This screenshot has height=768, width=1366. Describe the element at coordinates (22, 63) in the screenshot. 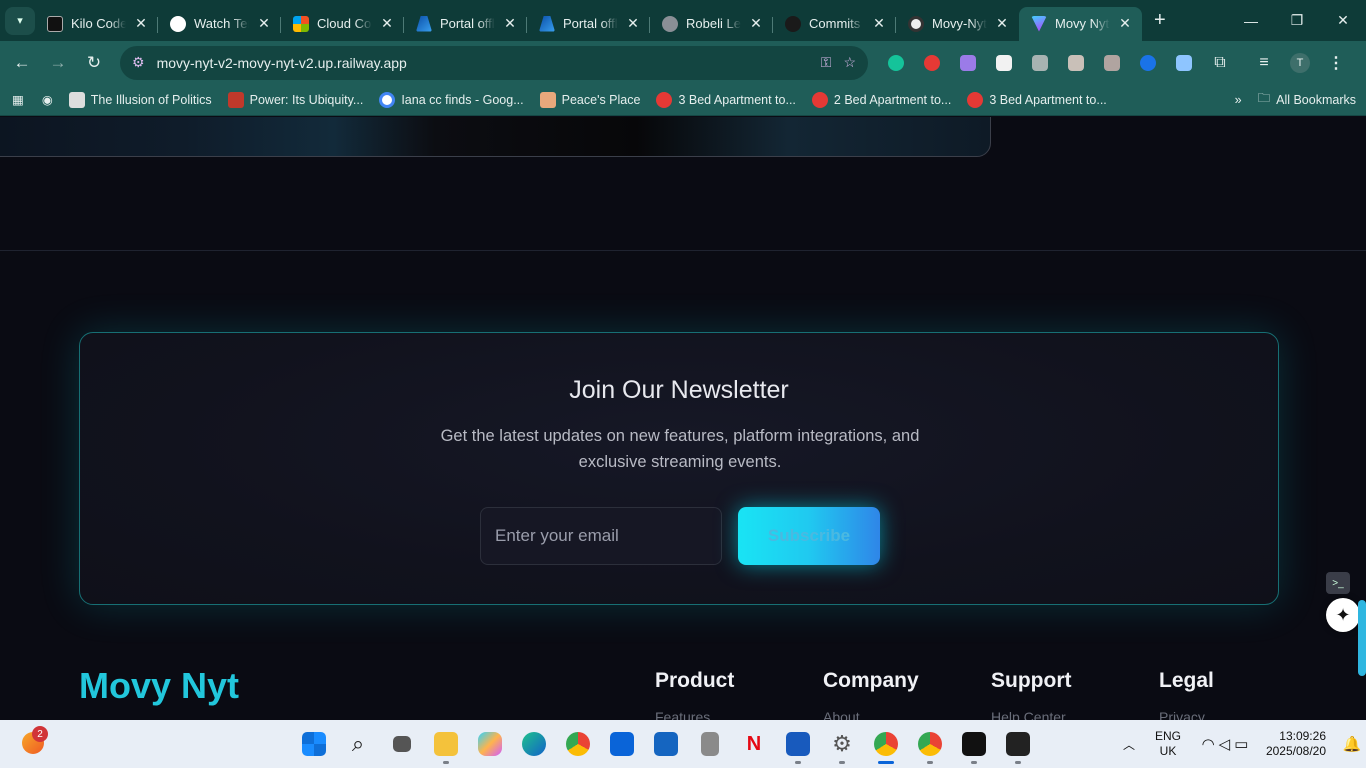

I see `back-arrow-icon: ←` at that location.